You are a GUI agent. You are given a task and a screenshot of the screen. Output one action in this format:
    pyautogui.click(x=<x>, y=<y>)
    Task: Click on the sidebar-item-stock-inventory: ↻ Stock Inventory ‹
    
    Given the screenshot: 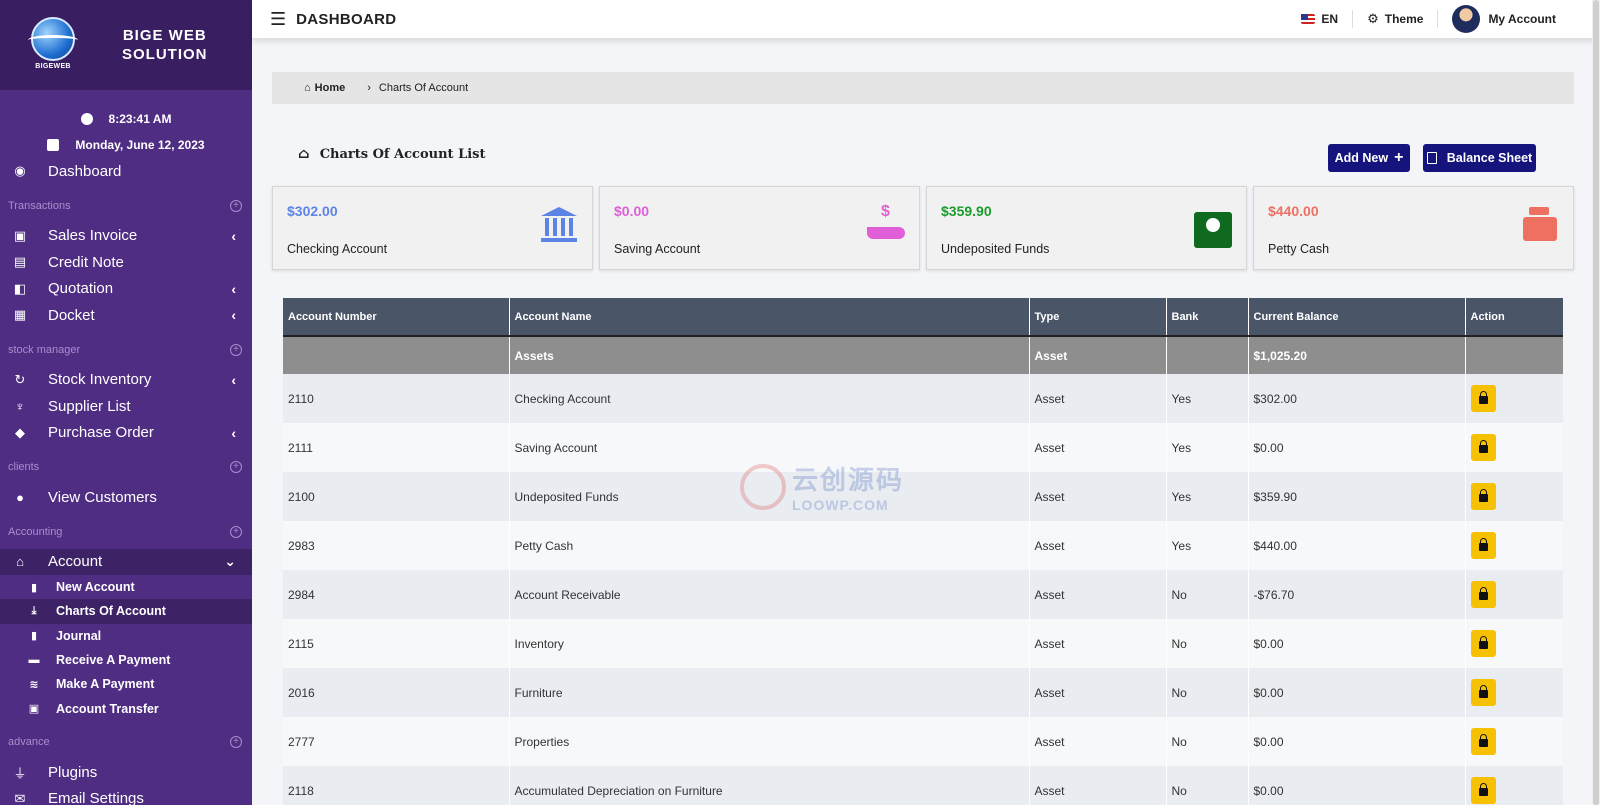 What is the action you would take?
    pyautogui.click(x=126, y=380)
    